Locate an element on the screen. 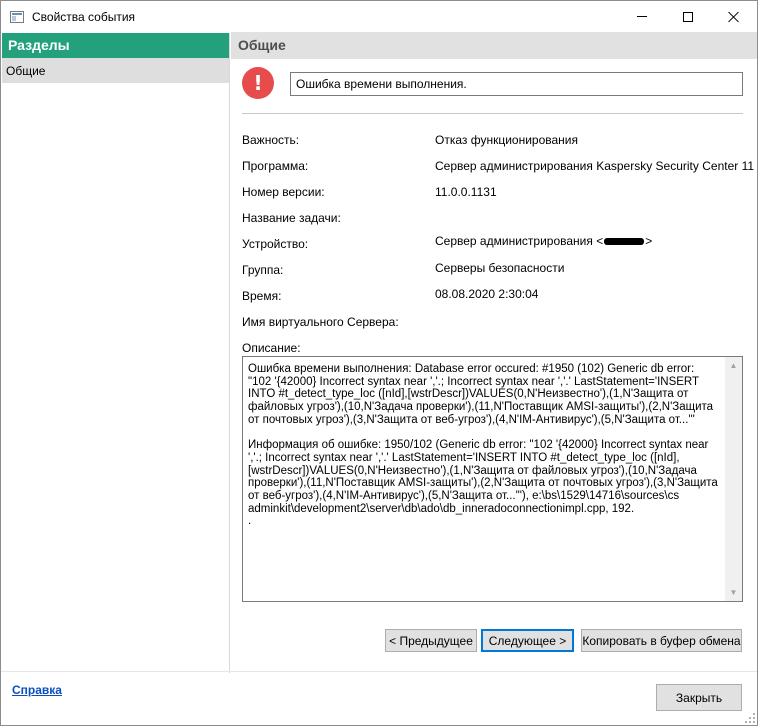 Image resolution: width=758 pixels, height=726 pixels. application-label: Программа: is located at coordinates (275, 166).